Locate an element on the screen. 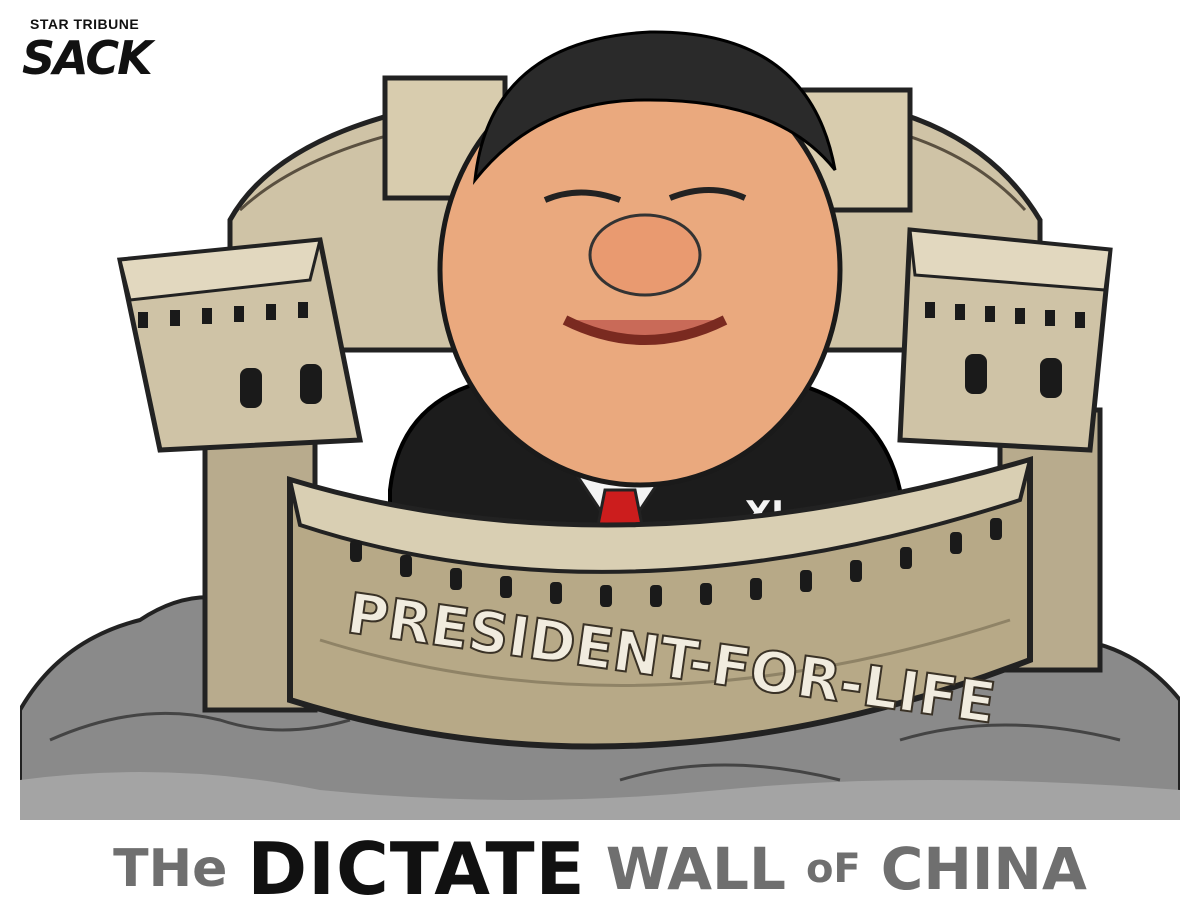 Image resolution: width=1200 pixels, height=920 pixels. caption-word-china: CHINA is located at coordinates (983, 868).